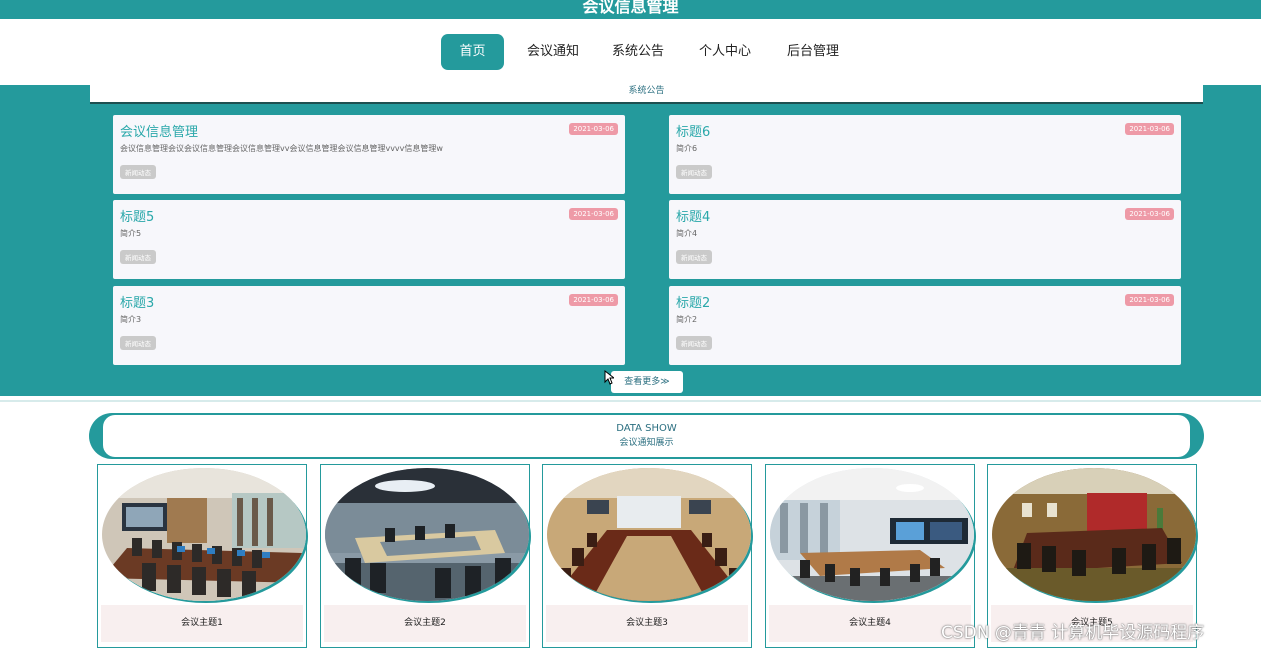  What do you see at coordinates (638, 52) in the screenshot?
I see `nav-item-system-announcement: 系统公告` at bounding box center [638, 52].